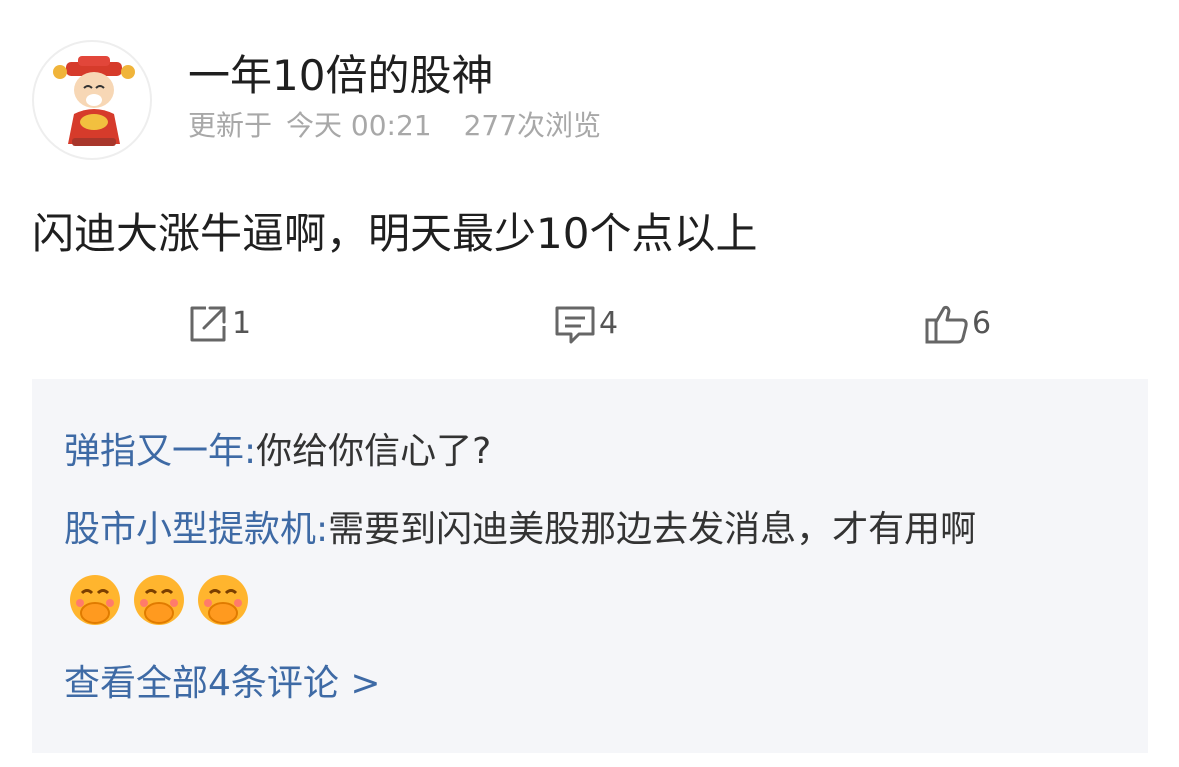 Image resolution: width=1179 pixels, height=767 pixels. What do you see at coordinates (242, 323) in the screenshot?
I see `share-count: 1` at bounding box center [242, 323].